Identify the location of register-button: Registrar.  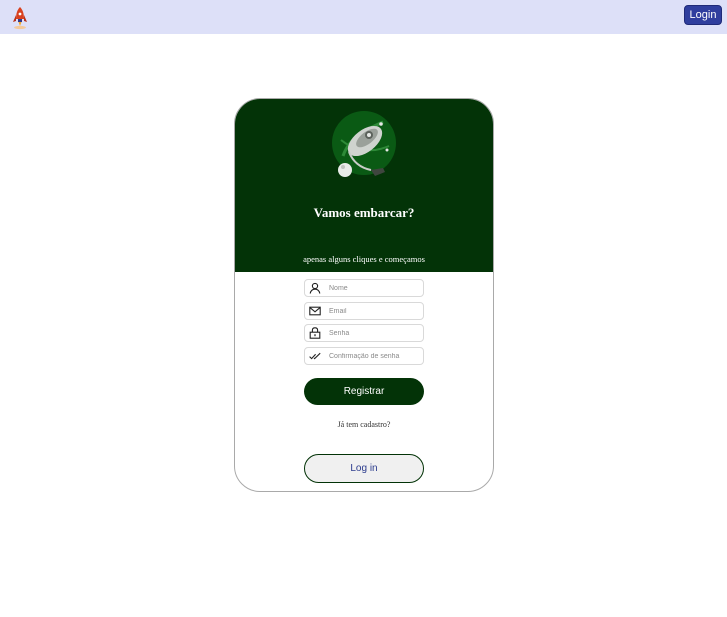
(364, 391).